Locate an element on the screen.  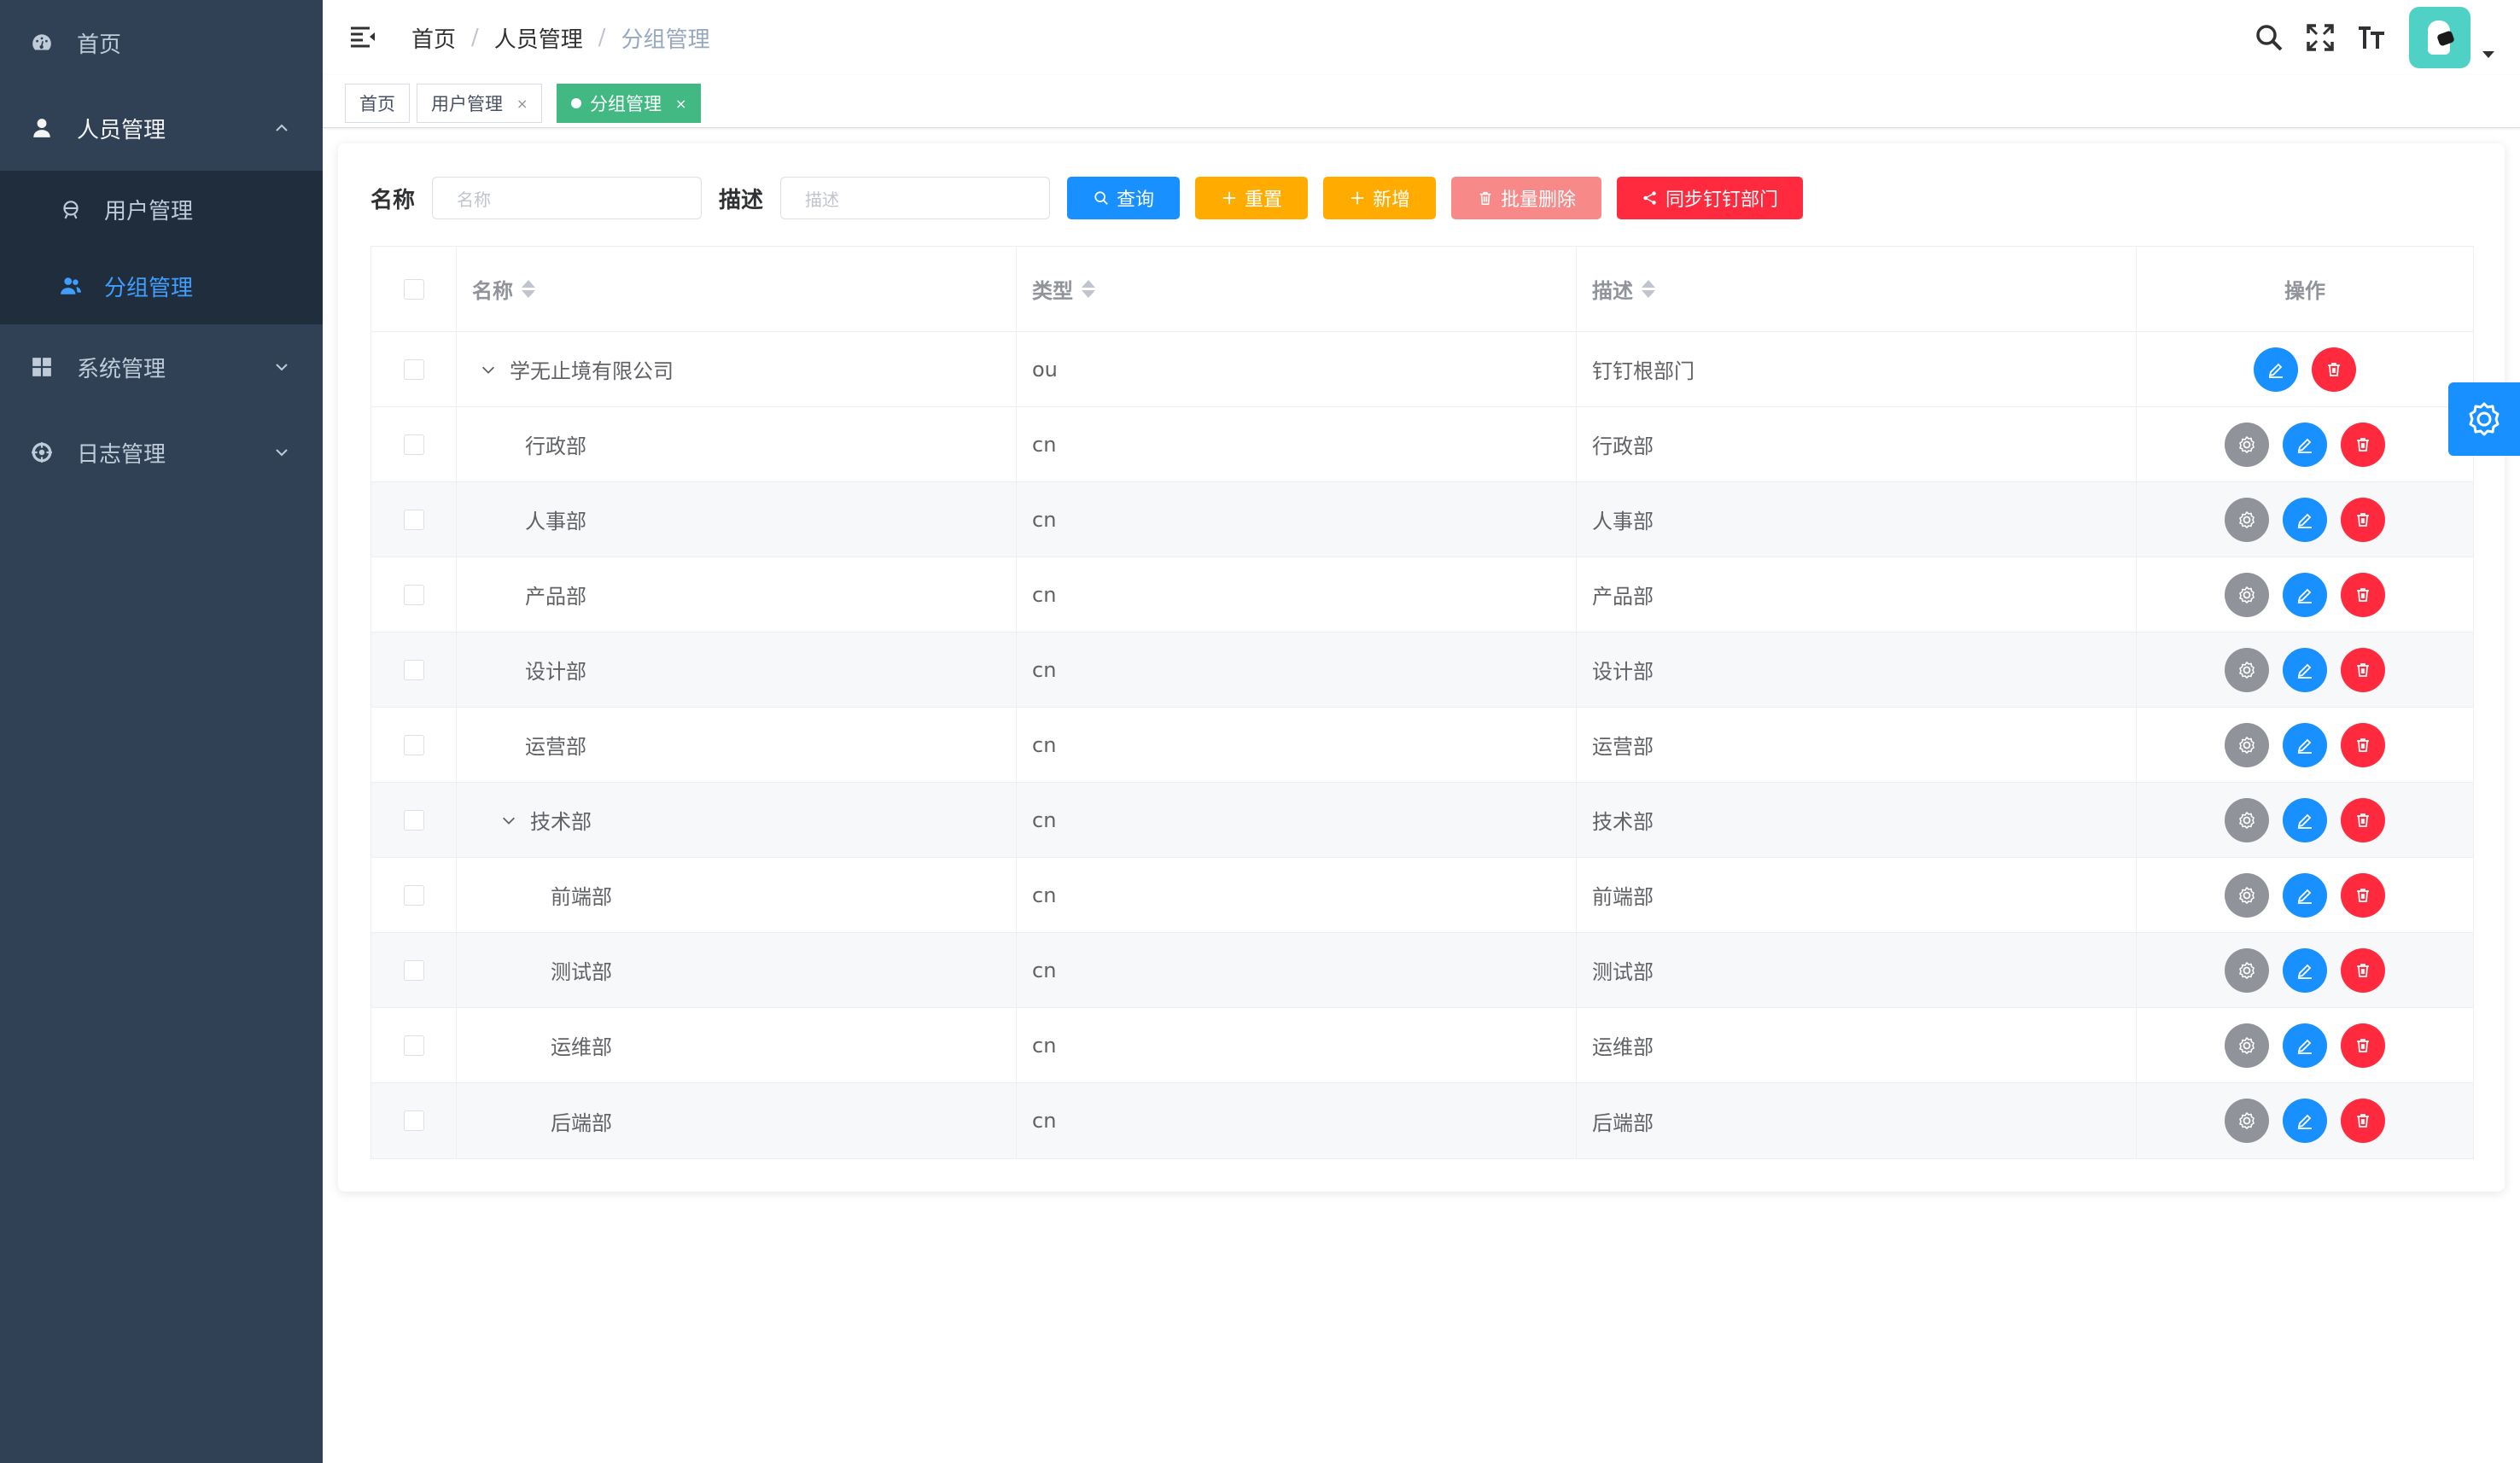
tag-users: 用户管理 × is located at coordinates (480, 104).